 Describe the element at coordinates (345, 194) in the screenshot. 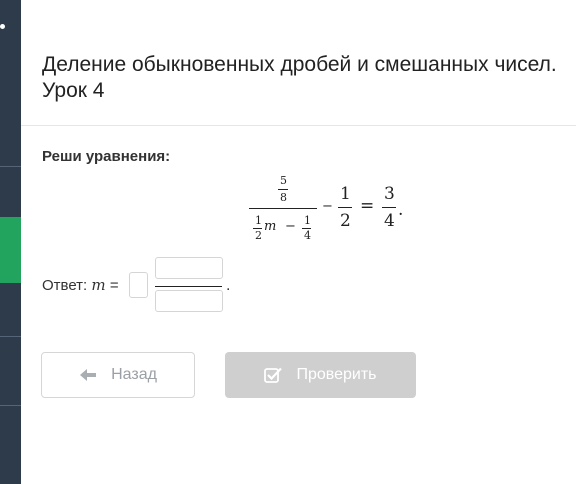

I see `eq-half-numerator: 1` at that location.